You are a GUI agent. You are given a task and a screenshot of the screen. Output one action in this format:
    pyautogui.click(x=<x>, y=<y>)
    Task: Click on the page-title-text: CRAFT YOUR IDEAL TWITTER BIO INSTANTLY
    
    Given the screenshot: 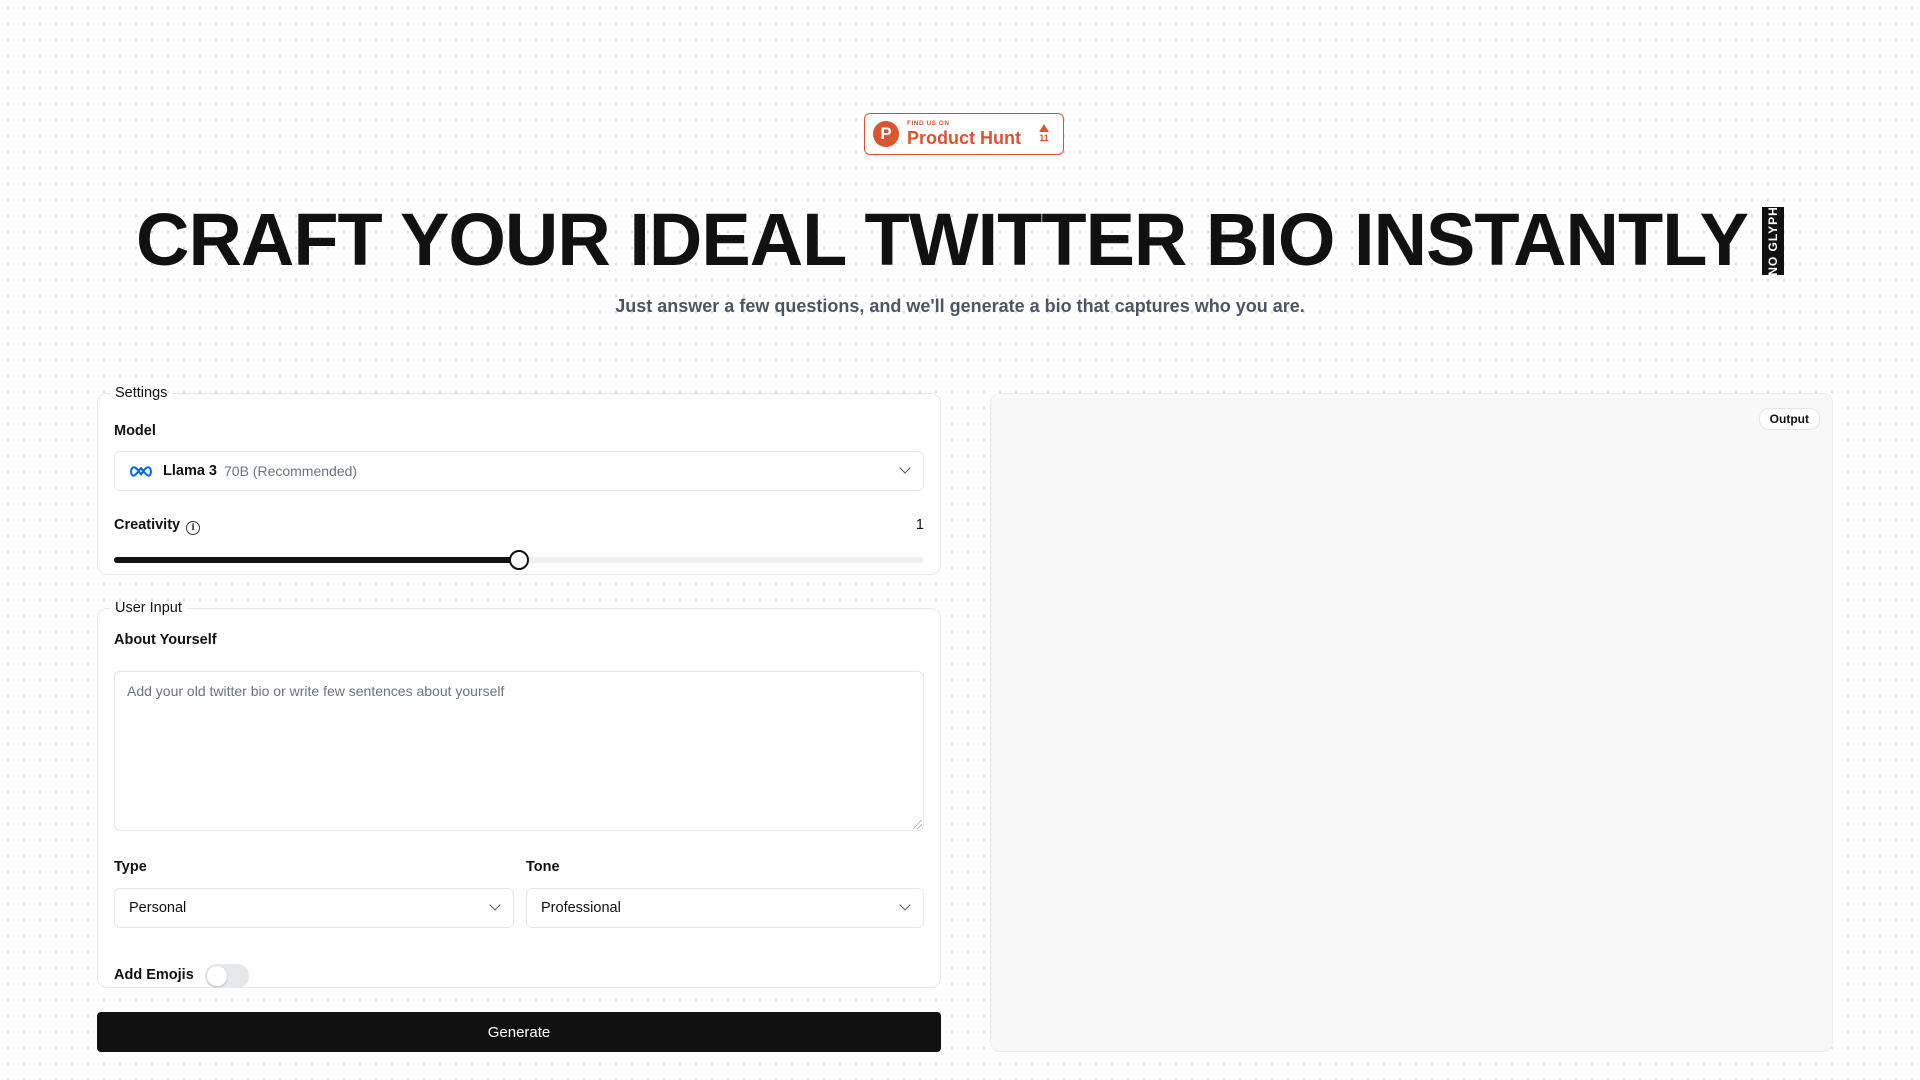 What is the action you would take?
    pyautogui.click(x=942, y=239)
    